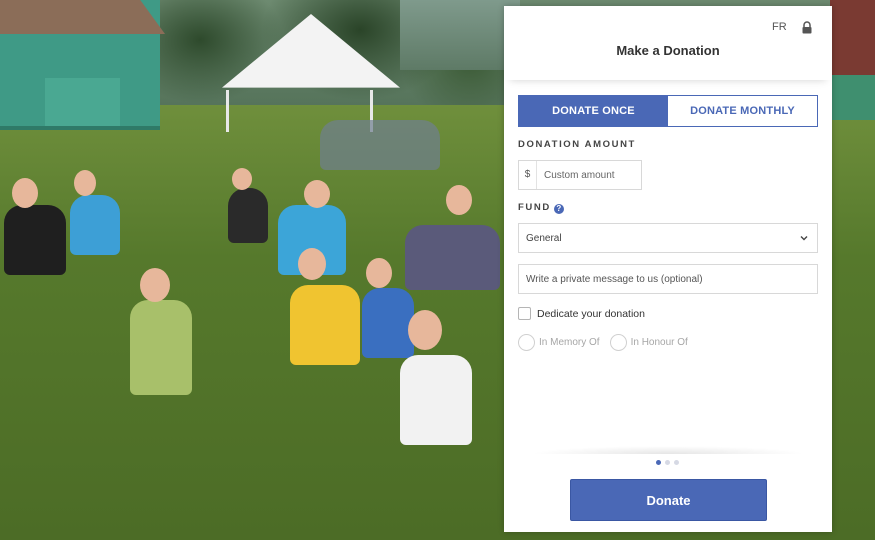  I want to click on fund-label-row: FUND?, so click(541, 208).